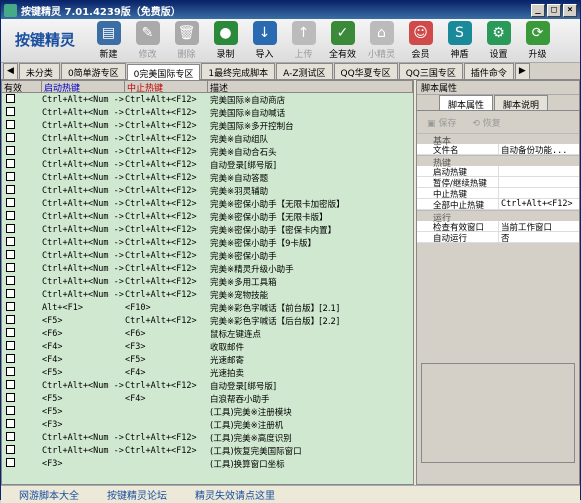 This screenshot has height=503, width=581. Describe the element at coordinates (207, 398) in the screenshot. I see `table-row: <F5> <F4> 白浪帮吞小助手` at that location.